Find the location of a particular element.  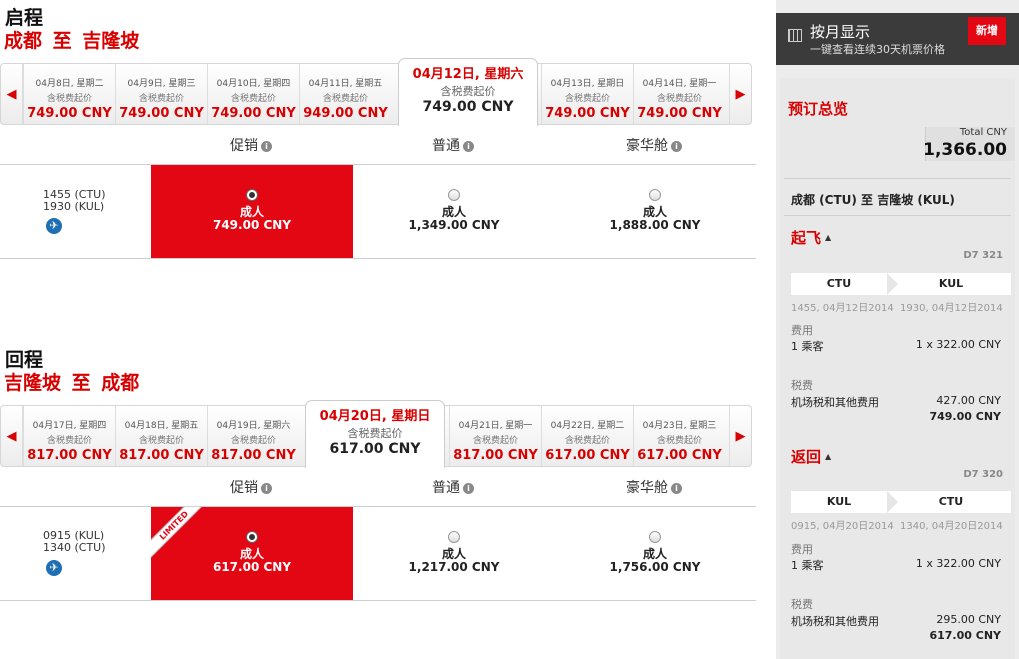

date-option: 04月10日, 星期四 含税费起价 749.00 CNY is located at coordinates (253, 94).